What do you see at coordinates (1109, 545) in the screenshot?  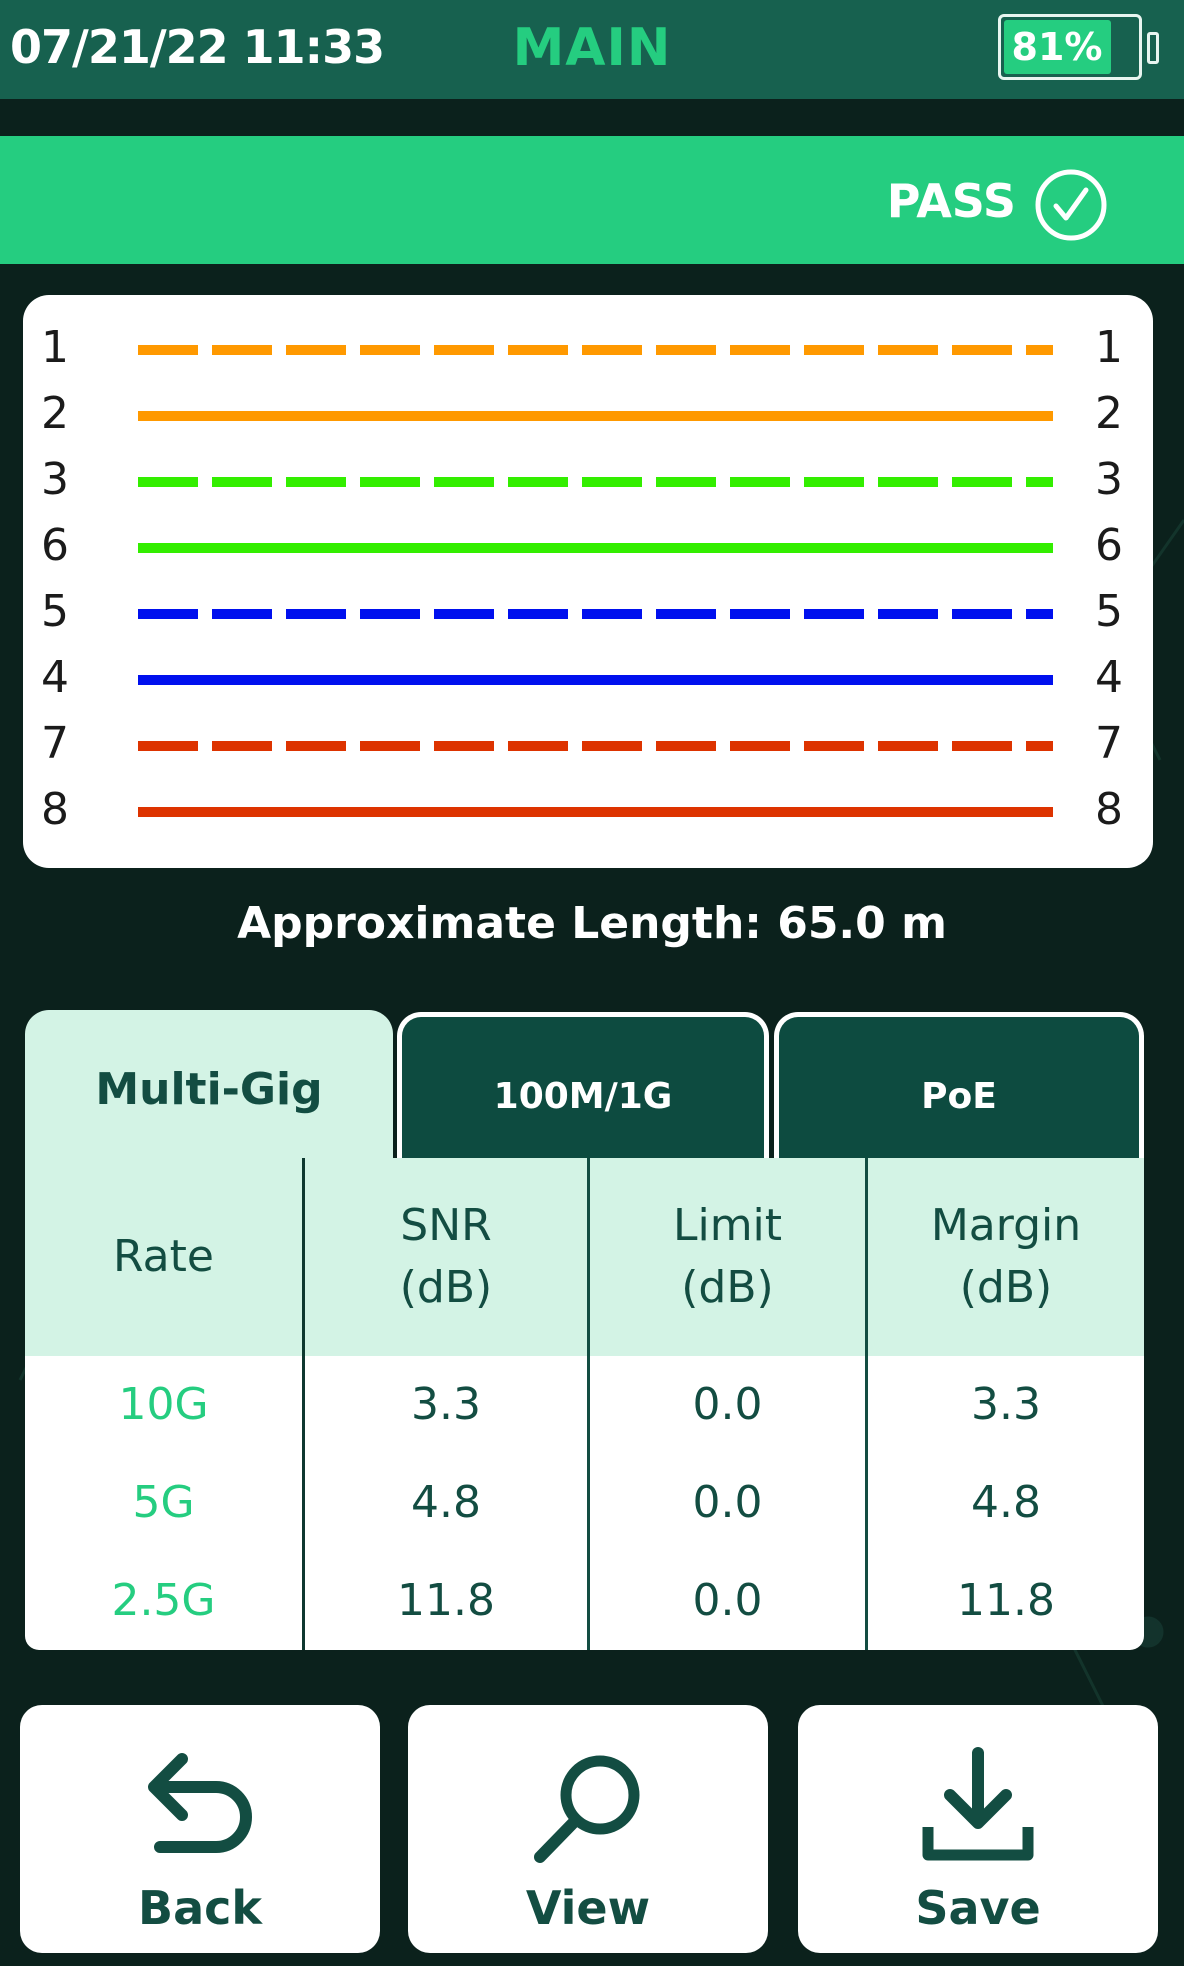 I see `pin-label-right: 6` at bounding box center [1109, 545].